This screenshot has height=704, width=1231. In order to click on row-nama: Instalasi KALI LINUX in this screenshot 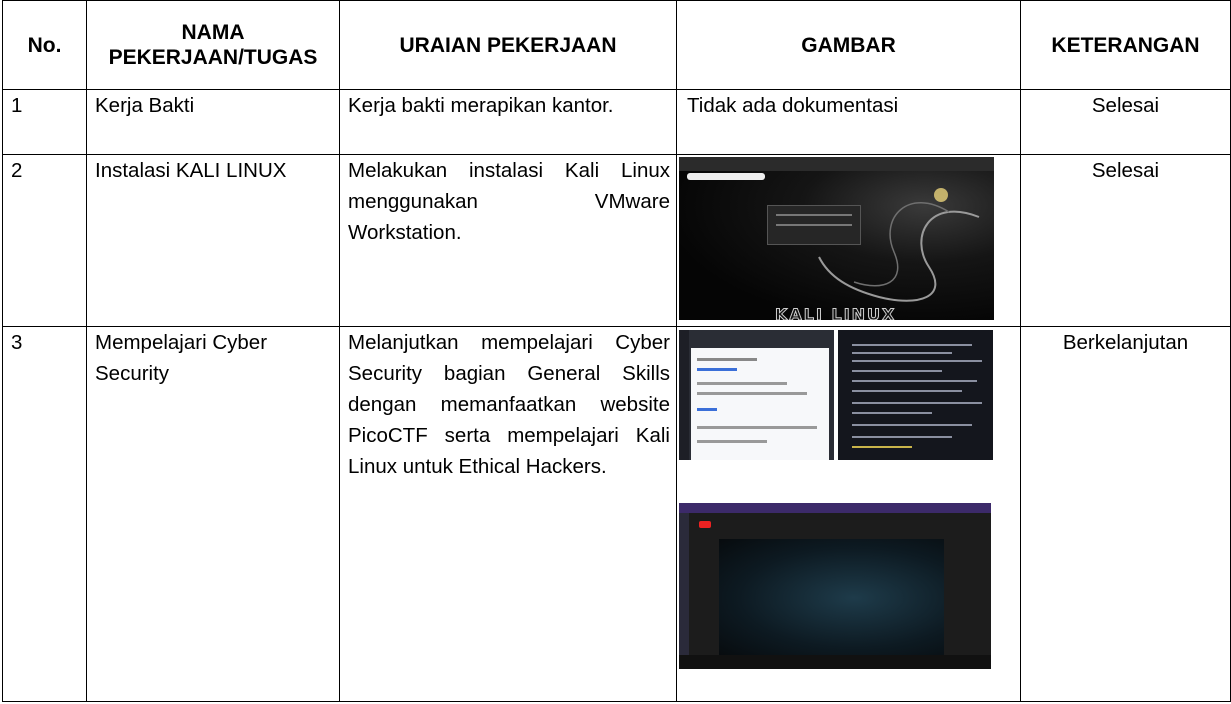, I will do `click(213, 240)`.